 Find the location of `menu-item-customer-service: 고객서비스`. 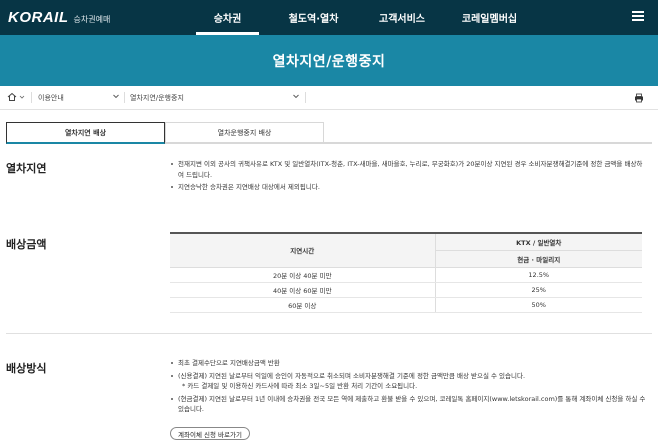

menu-item-customer-service: 고객서비스 is located at coordinates (402, 17).